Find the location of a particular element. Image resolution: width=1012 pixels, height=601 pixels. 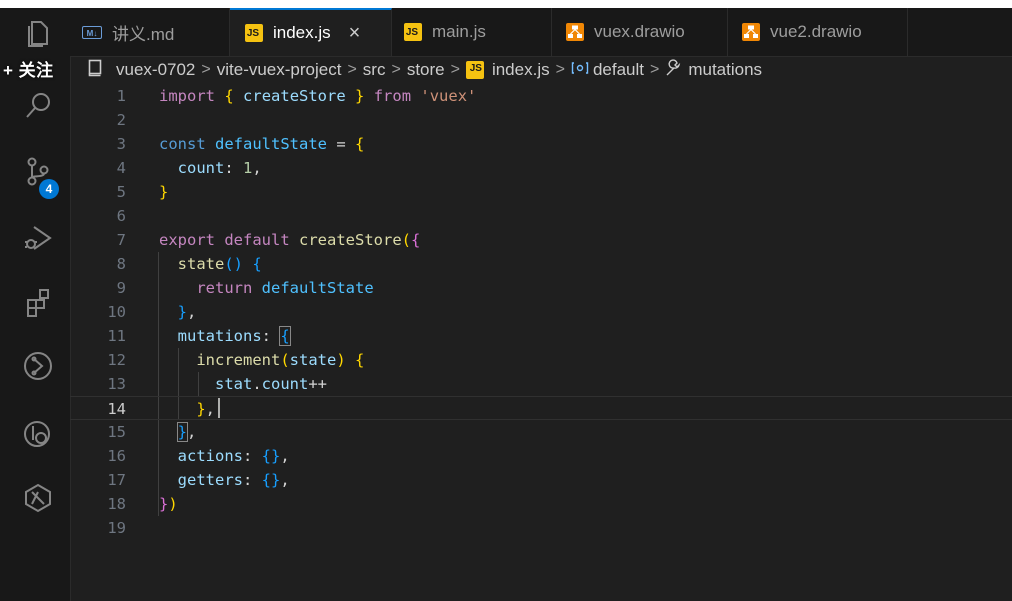

code-line: 14 }, is located at coordinates (541, 408).